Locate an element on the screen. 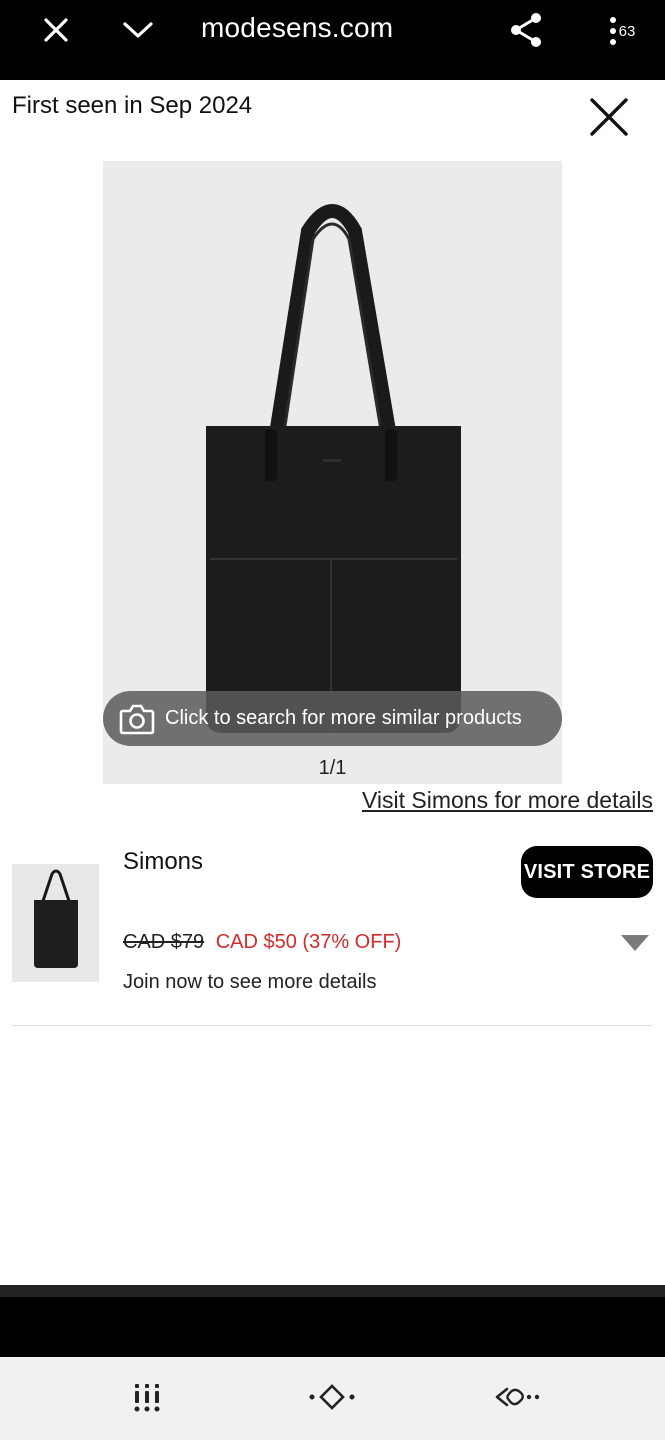 This screenshot has width=665, height=1440. original-price: CAD $79 is located at coordinates (164, 942).